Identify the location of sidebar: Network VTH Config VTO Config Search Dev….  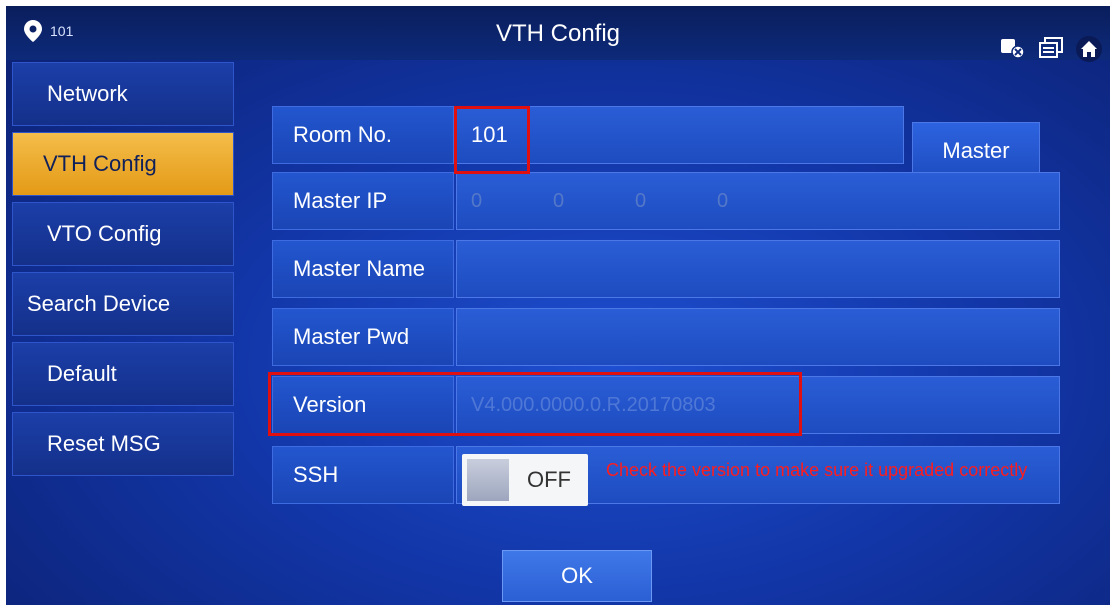
(123, 272).